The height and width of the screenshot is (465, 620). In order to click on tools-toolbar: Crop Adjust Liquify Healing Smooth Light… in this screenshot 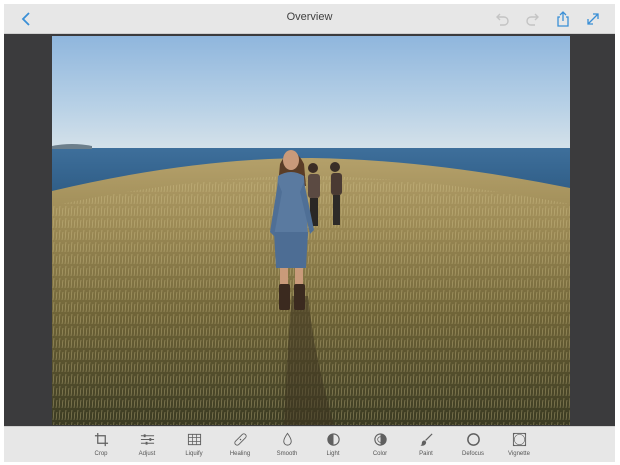, I will do `click(309, 444)`.